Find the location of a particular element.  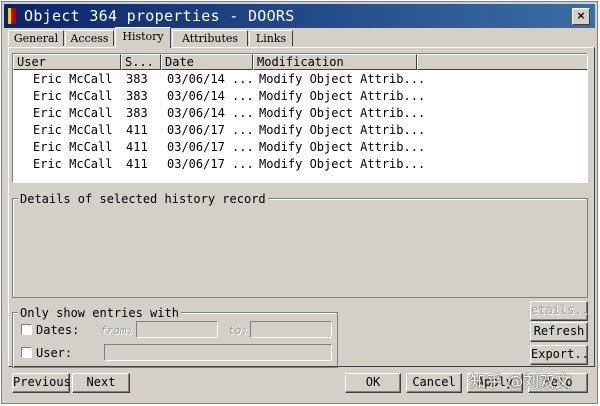

next-button: Next is located at coordinates (101, 383).